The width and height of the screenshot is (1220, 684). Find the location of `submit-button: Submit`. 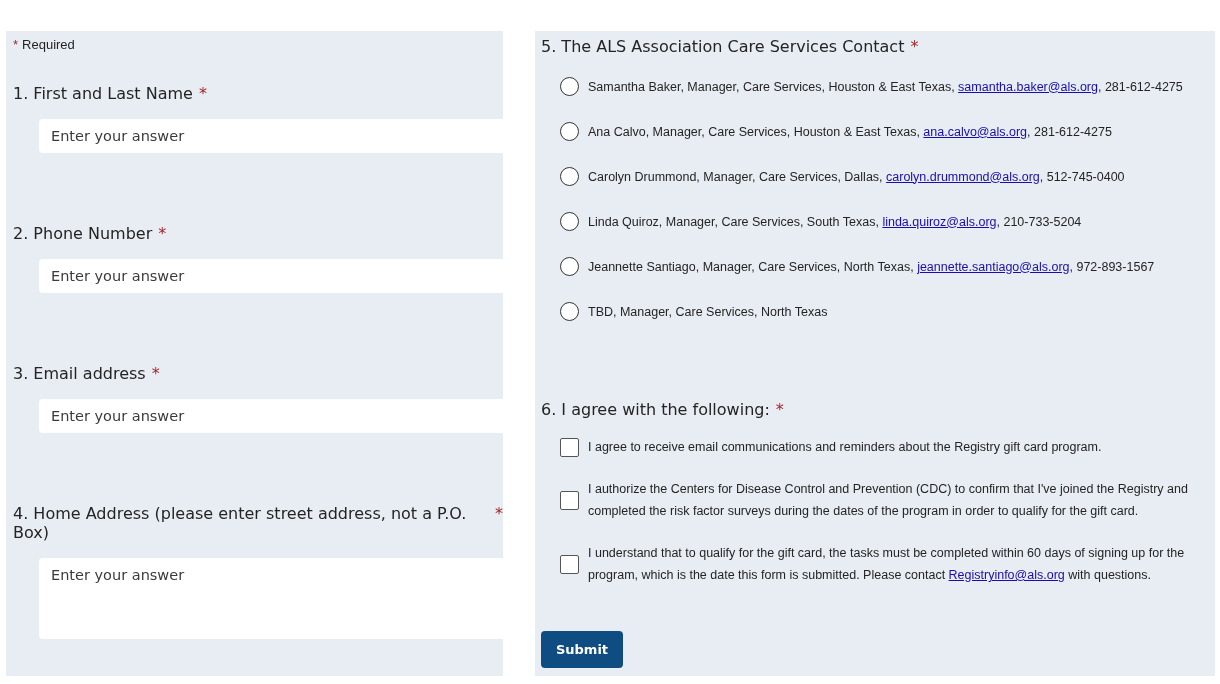

submit-button: Submit is located at coordinates (582, 649).